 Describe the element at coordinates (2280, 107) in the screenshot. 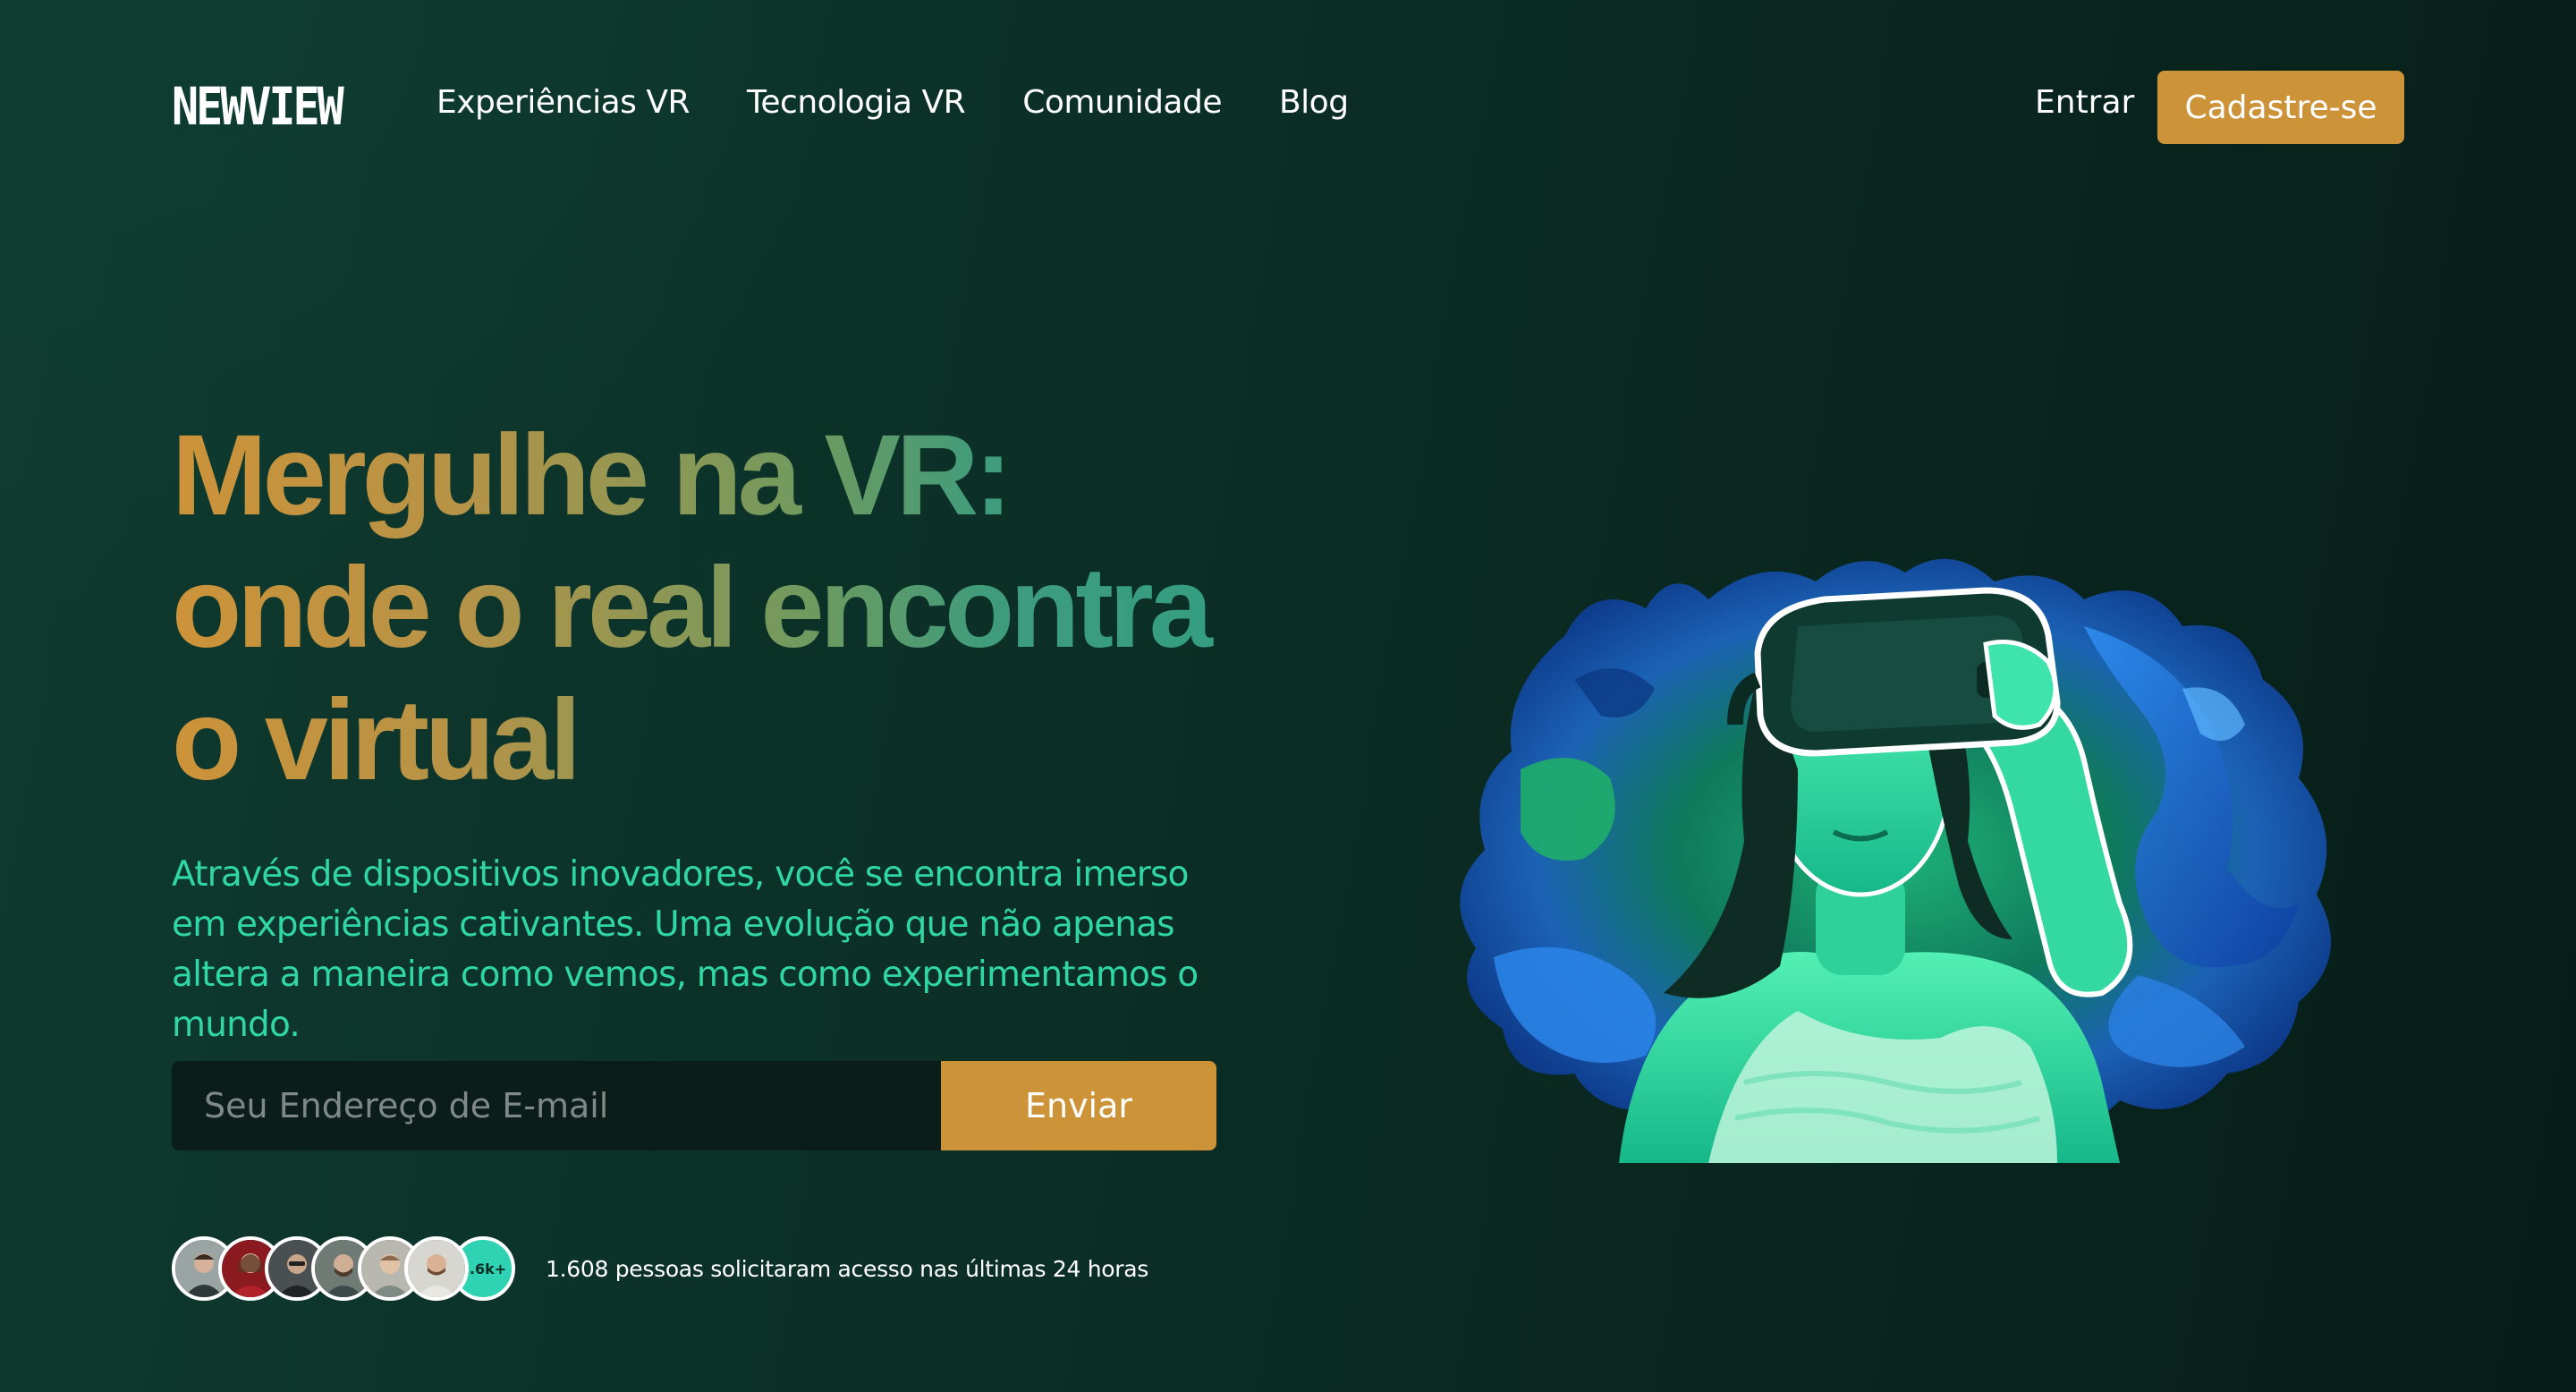

I see `signup-button: Cadastre-se` at that location.